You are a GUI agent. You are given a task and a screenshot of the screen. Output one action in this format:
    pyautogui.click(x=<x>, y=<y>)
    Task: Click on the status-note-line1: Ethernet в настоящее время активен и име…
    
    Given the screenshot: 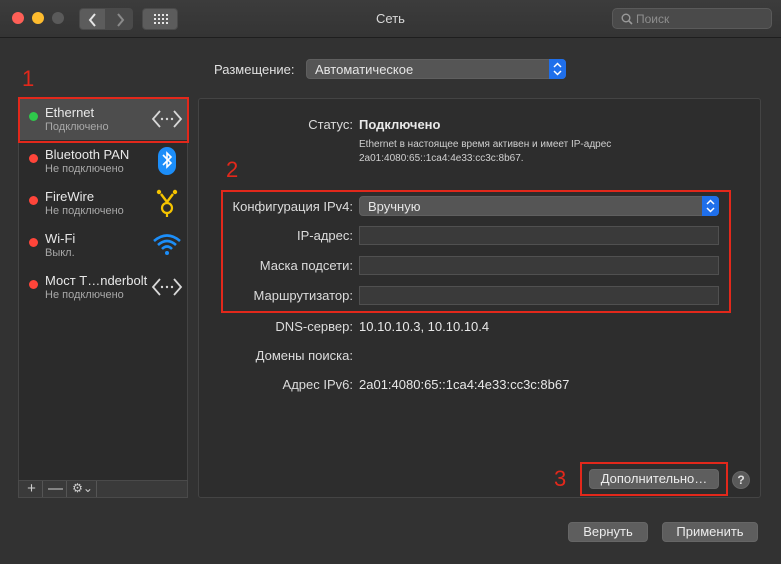 What is the action you would take?
    pyautogui.click(x=485, y=144)
    